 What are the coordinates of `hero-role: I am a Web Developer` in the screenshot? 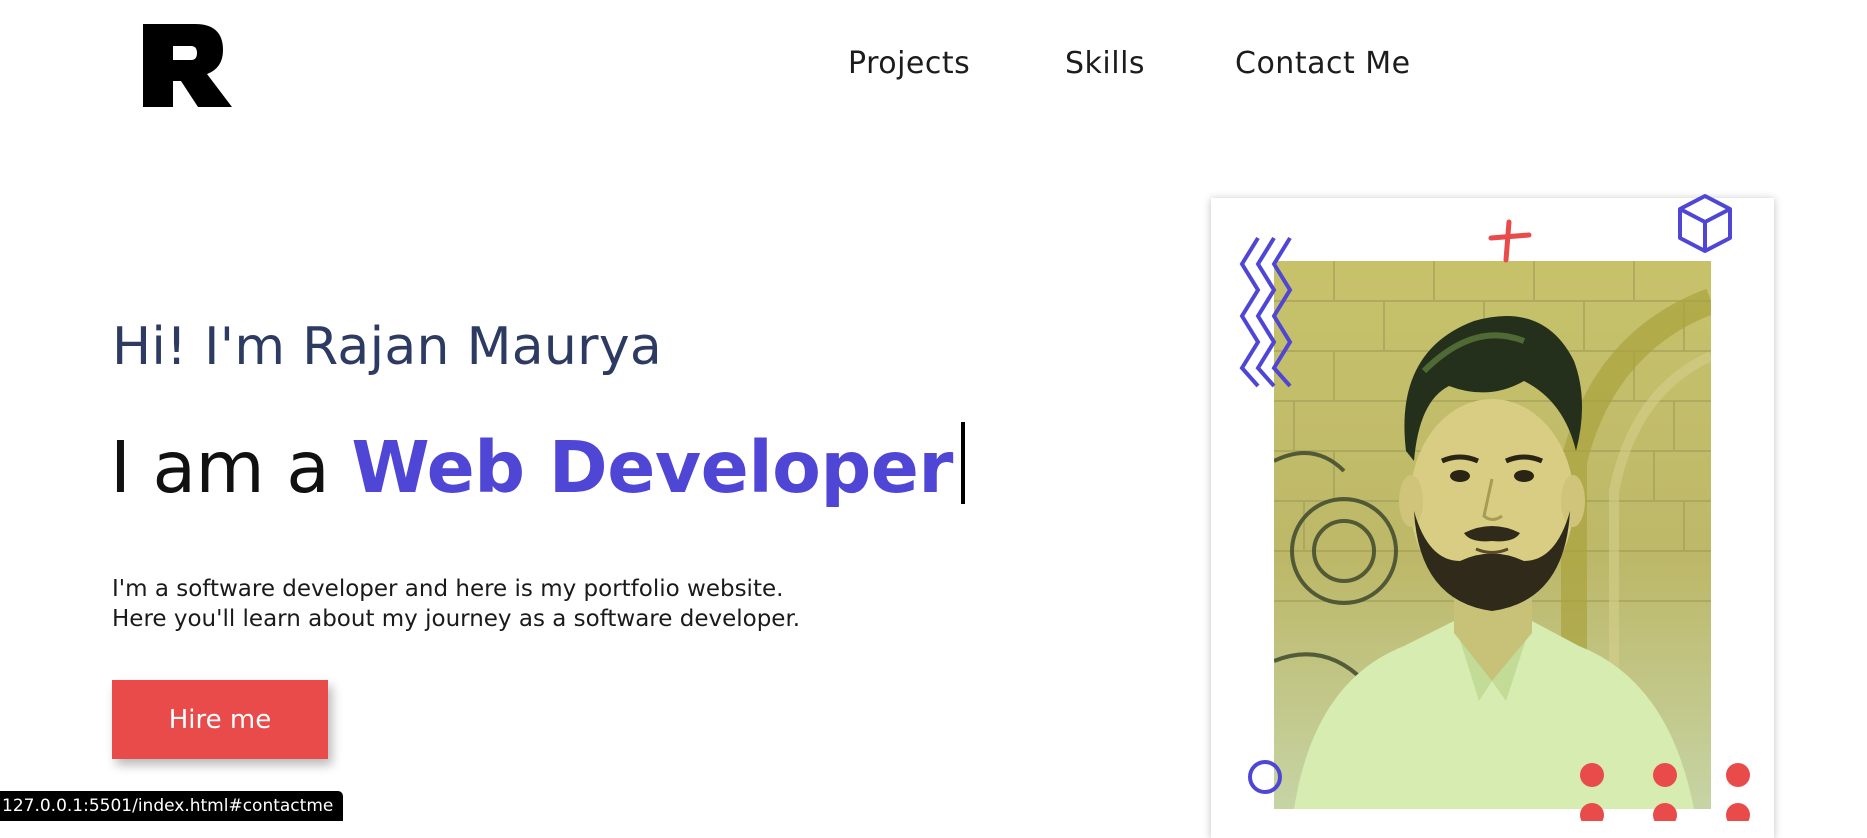 It's located at (537, 465).